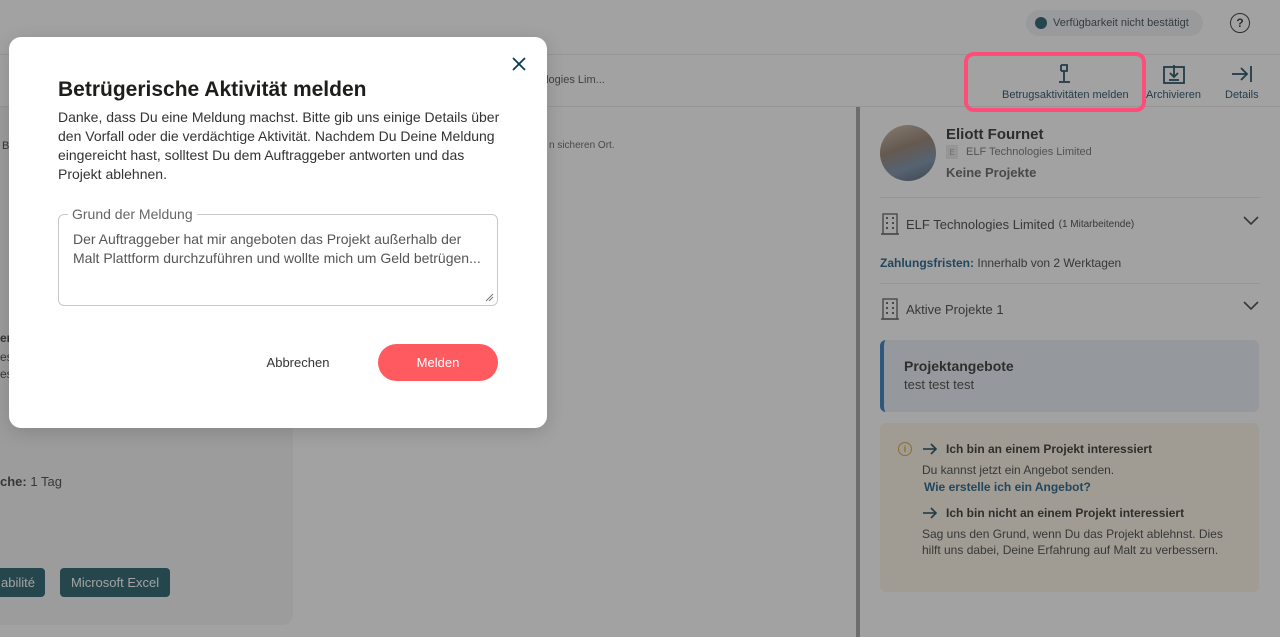 The image size is (1280, 637). Describe the element at coordinates (298, 362) in the screenshot. I see `cancel-button: Abbrechen` at that location.